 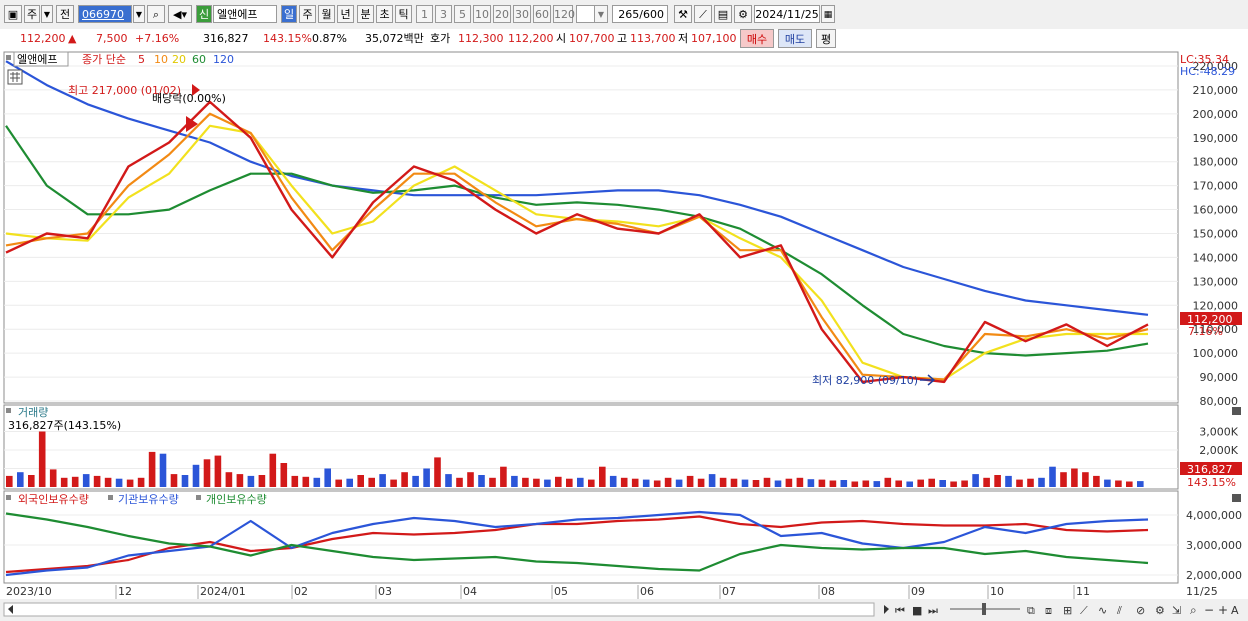 What do you see at coordinates (156, 14) in the screenshot?
I see `search-icon: ⌕` at bounding box center [156, 14].